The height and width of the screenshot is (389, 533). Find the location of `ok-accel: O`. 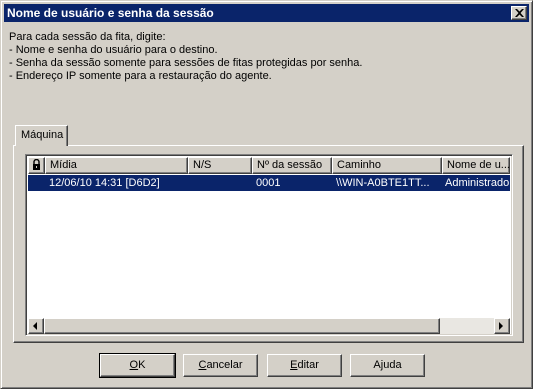

ok-accel: O is located at coordinates (134, 365).